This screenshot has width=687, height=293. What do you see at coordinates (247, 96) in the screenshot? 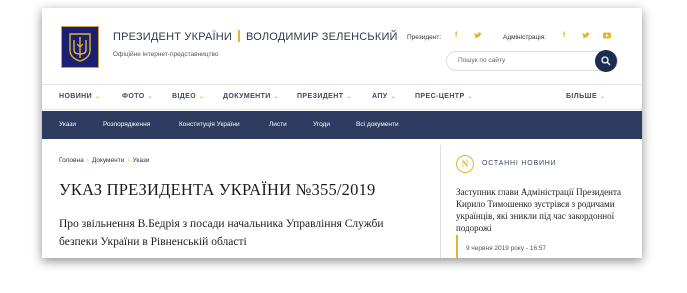
I see `nav-item-label: ДОКУМЕНТИ` at bounding box center [247, 96].